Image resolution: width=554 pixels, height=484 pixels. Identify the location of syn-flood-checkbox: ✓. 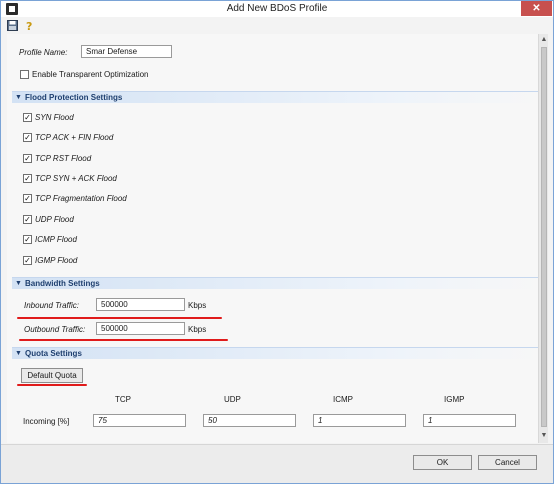
(27, 117).